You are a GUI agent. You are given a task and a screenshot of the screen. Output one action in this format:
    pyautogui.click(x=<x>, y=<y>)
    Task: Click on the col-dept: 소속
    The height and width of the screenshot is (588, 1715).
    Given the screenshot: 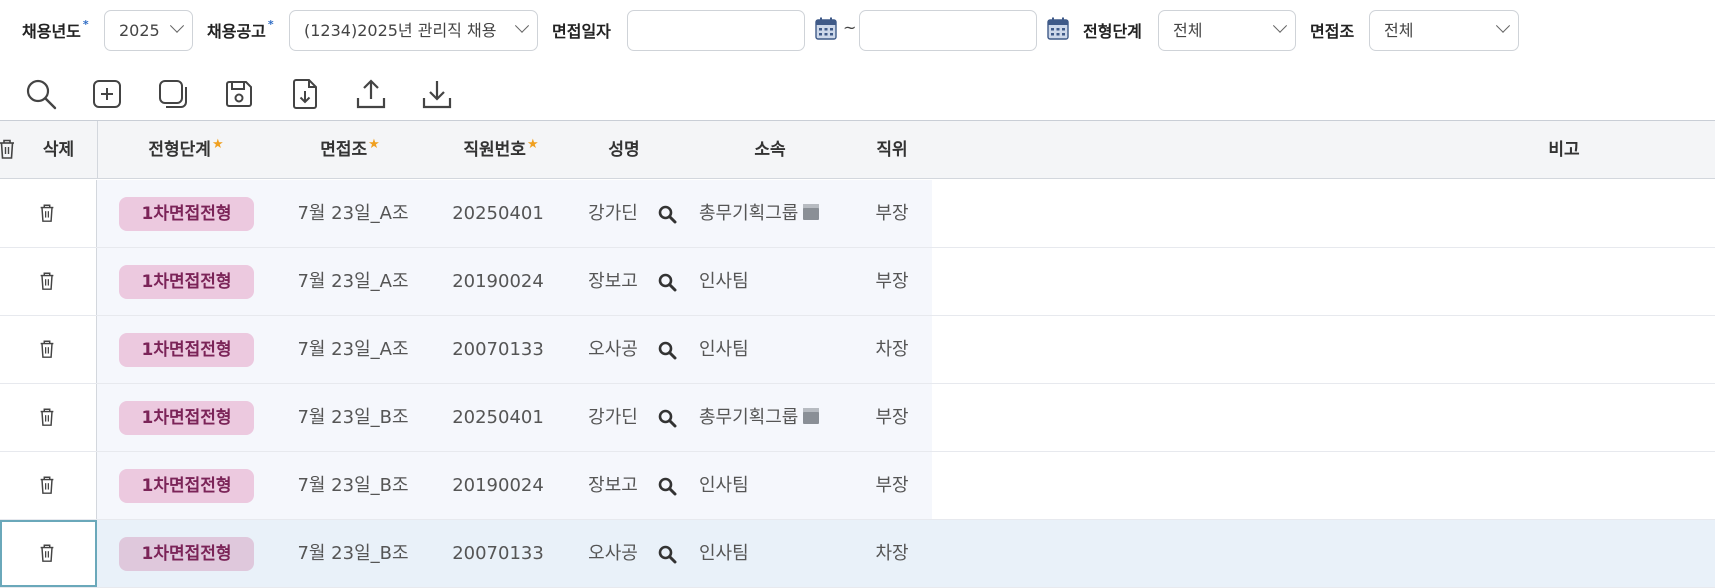 What is the action you would take?
    pyautogui.click(x=770, y=150)
    